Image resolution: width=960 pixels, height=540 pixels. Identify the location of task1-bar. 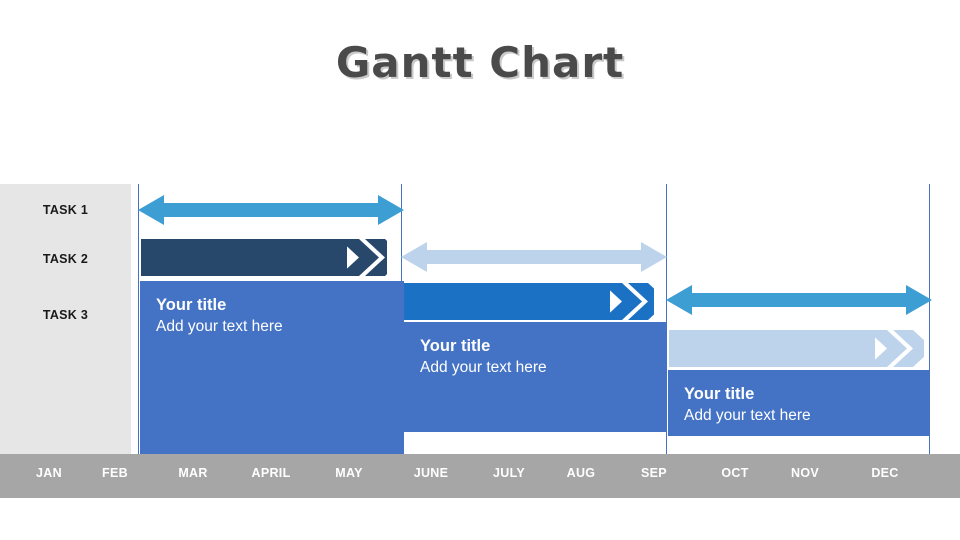
(271, 210).